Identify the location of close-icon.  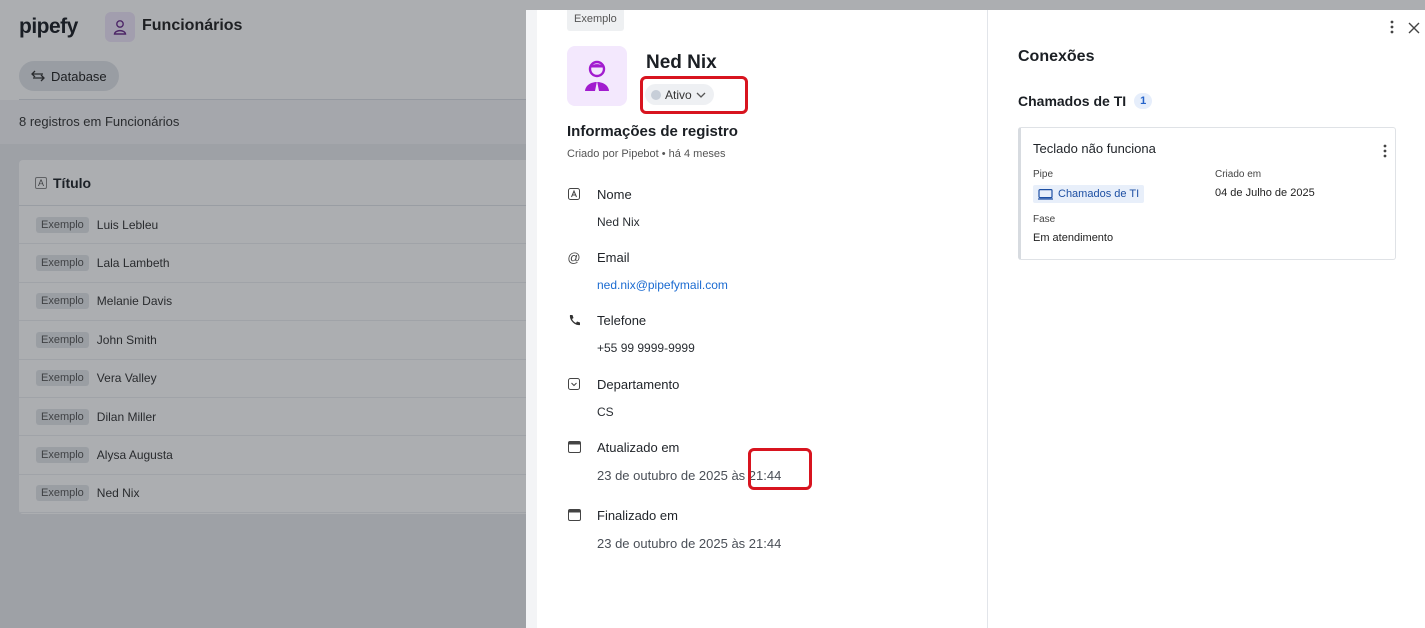
(1414, 30).